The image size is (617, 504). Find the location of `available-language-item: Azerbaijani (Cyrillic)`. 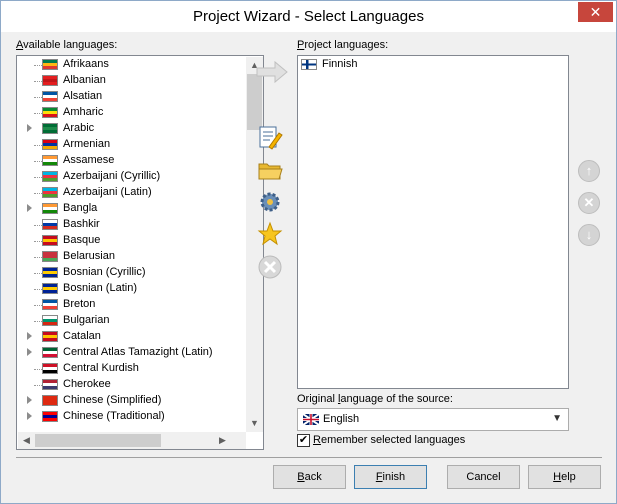

available-language-item: Azerbaijani (Cyrillic) is located at coordinates (124, 177).